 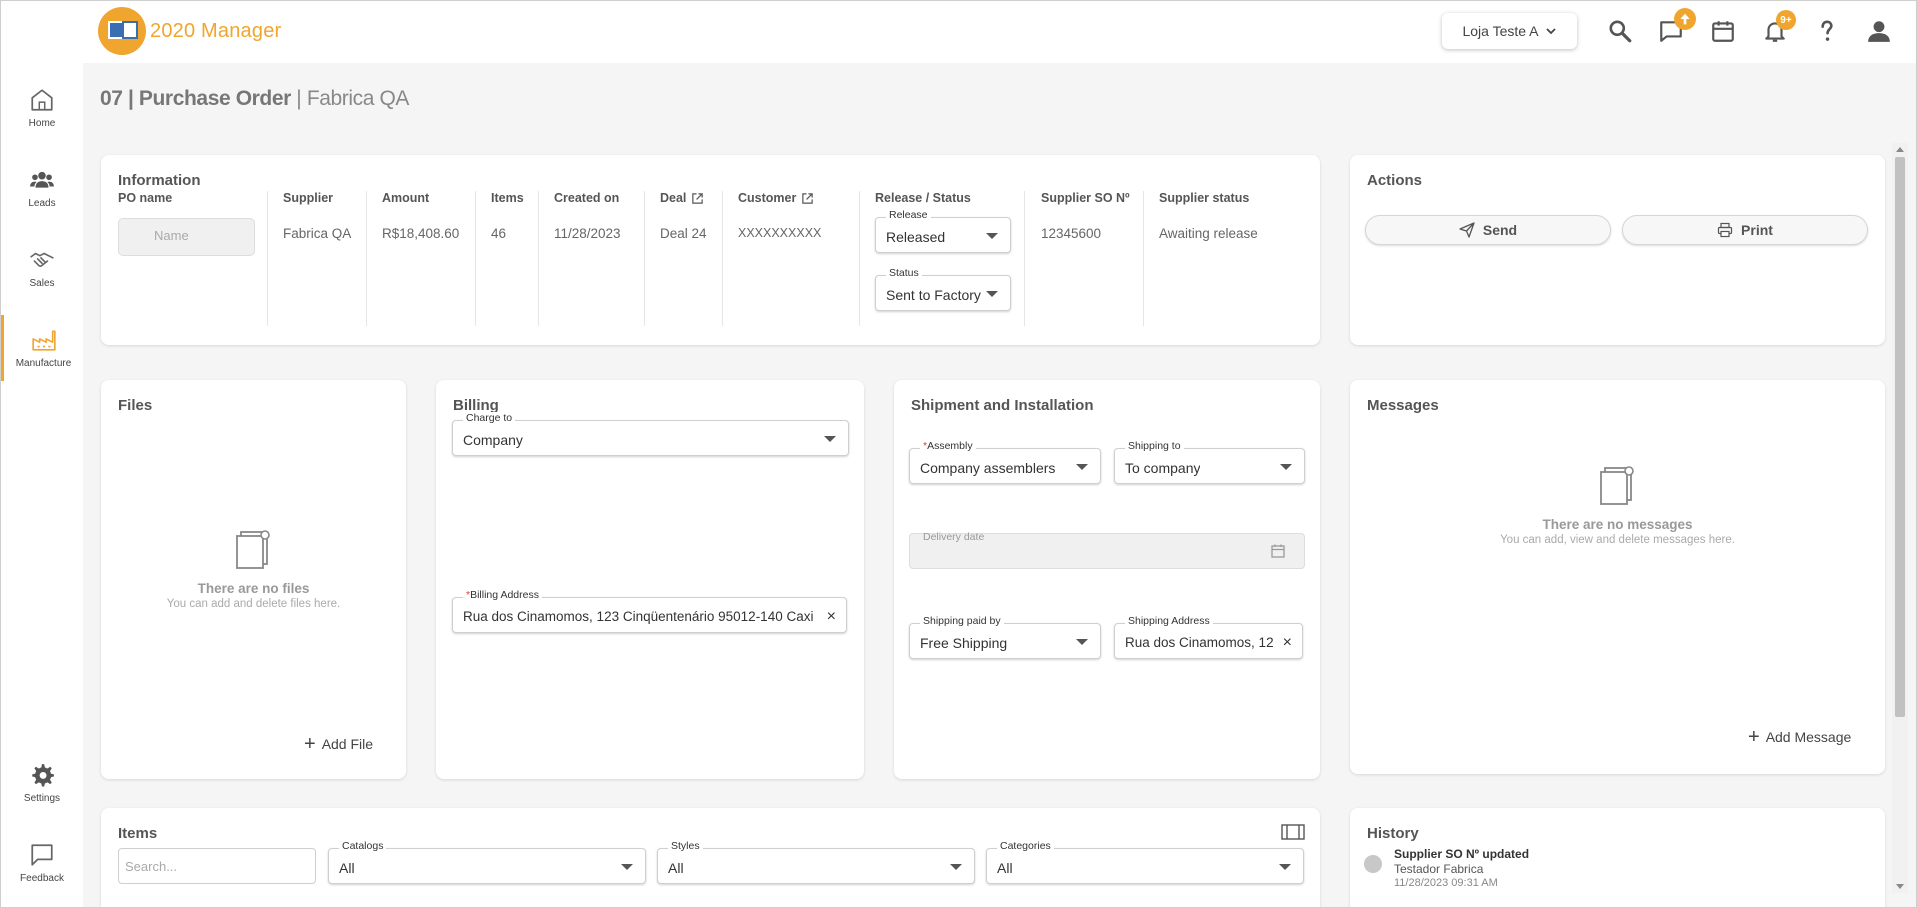 I want to click on send-button: Send, so click(x=1488, y=230).